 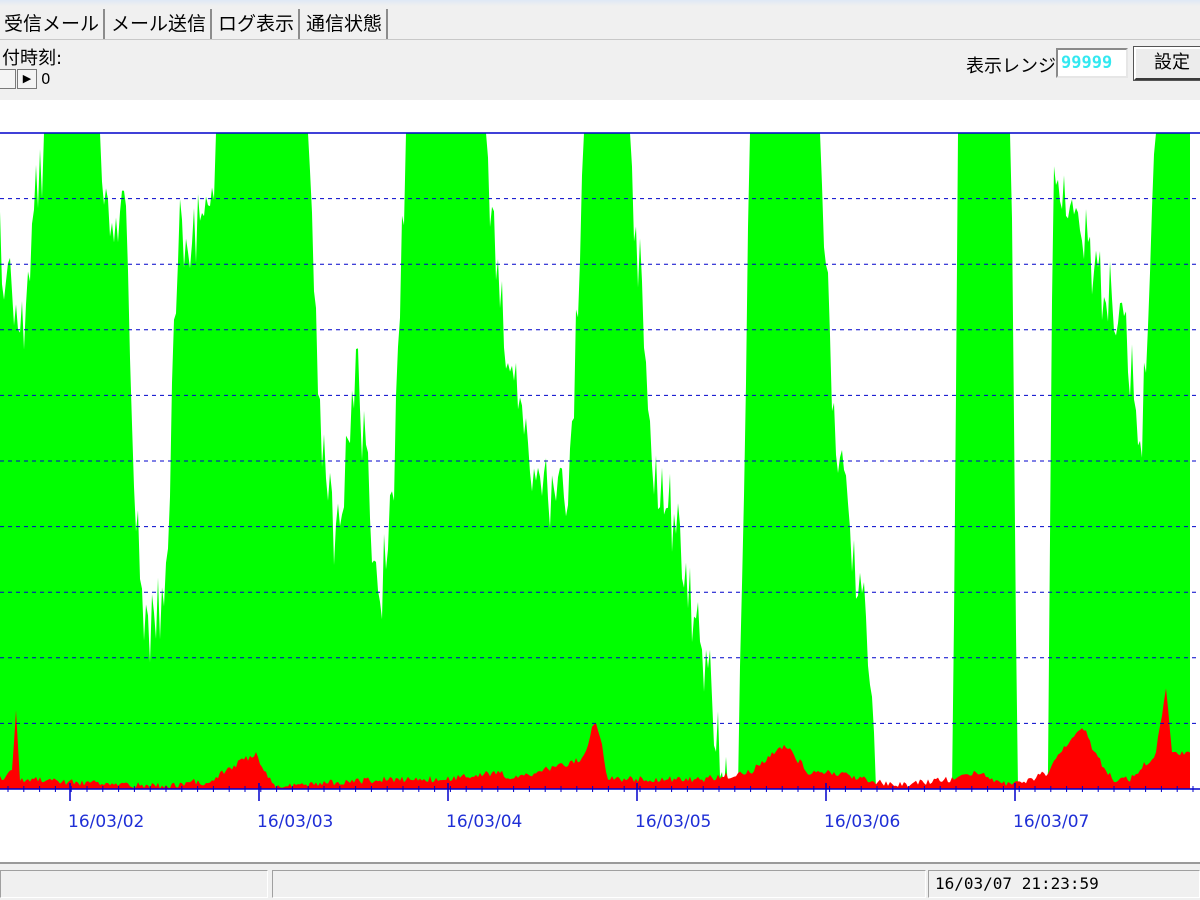 What do you see at coordinates (673, 822) in the screenshot?
I see `x-tick-label: 16/03/05` at bounding box center [673, 822].